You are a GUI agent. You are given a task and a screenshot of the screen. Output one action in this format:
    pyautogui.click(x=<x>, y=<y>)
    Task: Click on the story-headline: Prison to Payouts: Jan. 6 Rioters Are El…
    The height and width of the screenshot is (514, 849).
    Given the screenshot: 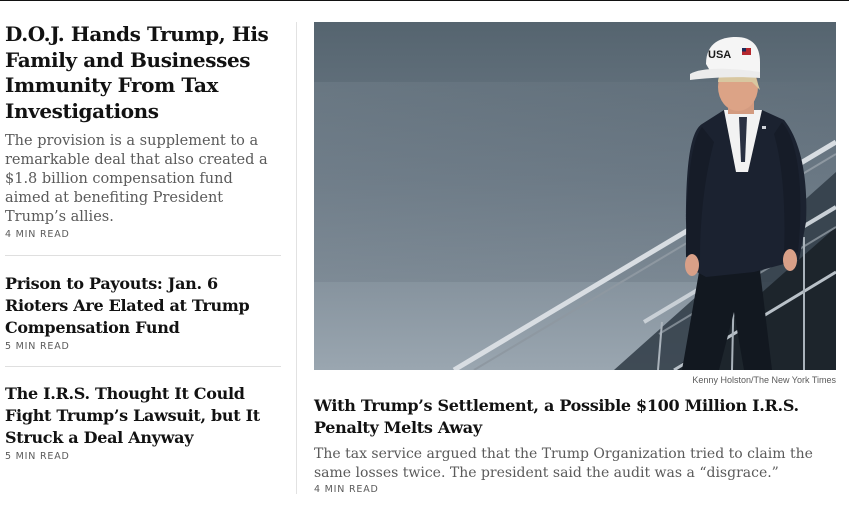 What is the action you would take?
    pyautogui.click(x=143, y=306)
    